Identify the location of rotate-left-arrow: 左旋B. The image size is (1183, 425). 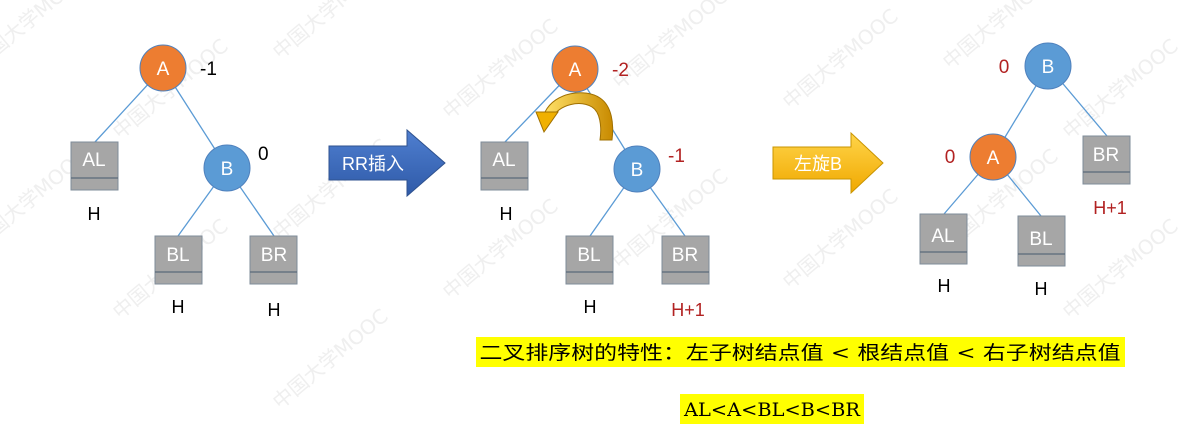
(828, 163).